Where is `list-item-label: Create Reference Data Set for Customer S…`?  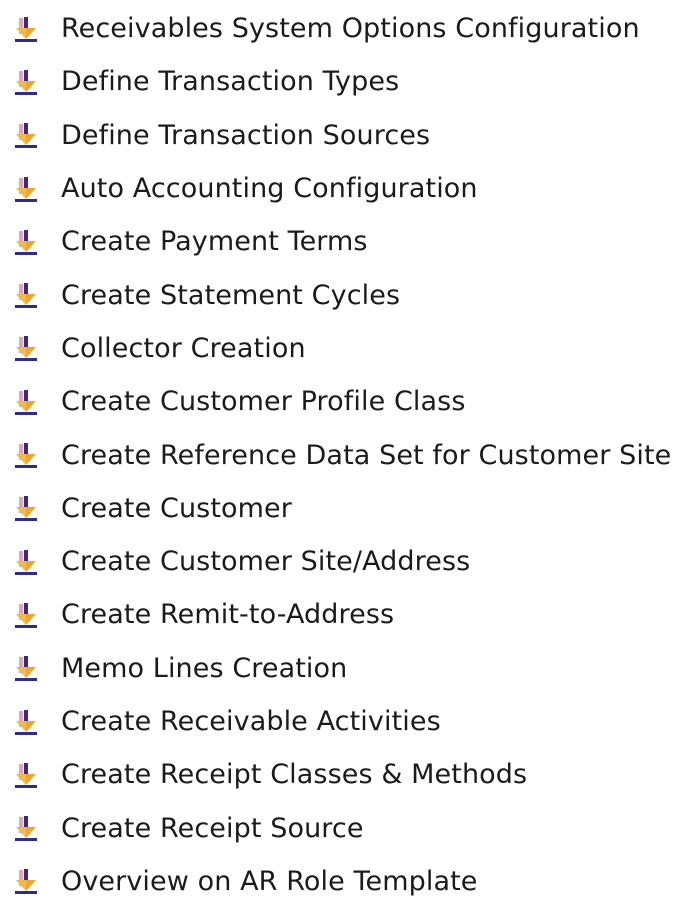
list-item-label: Create Reference Data Set for Customer S… is located at coordinates (366, 455).